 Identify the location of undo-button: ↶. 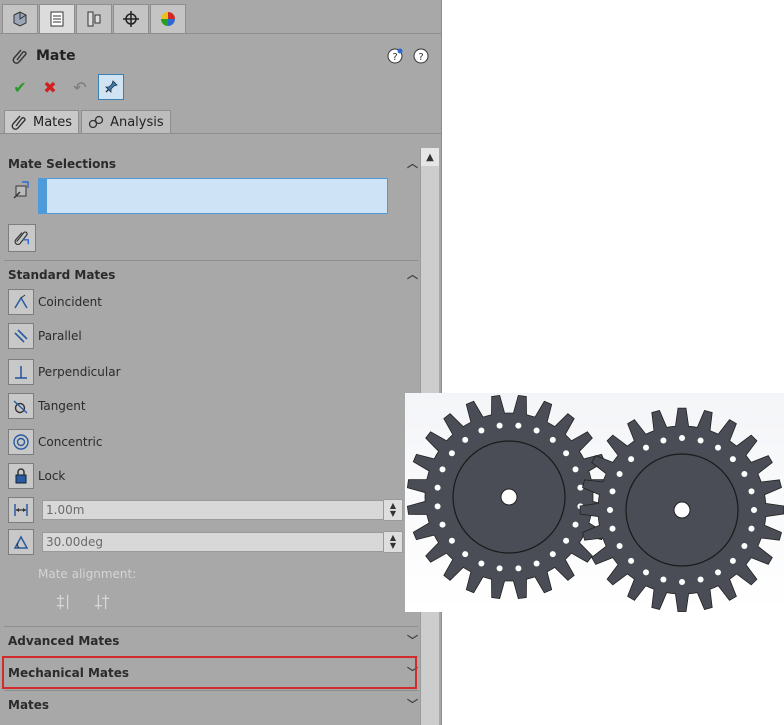
(80, 87).